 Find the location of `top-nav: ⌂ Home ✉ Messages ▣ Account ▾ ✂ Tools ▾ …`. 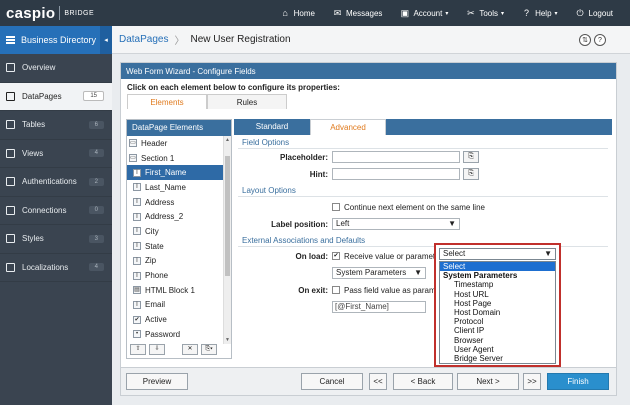

top-nav: ⌂ Home ✉ Messages ▣ Account ▾ ✂ Tools ▾ … is located at coordinates (447, 13).